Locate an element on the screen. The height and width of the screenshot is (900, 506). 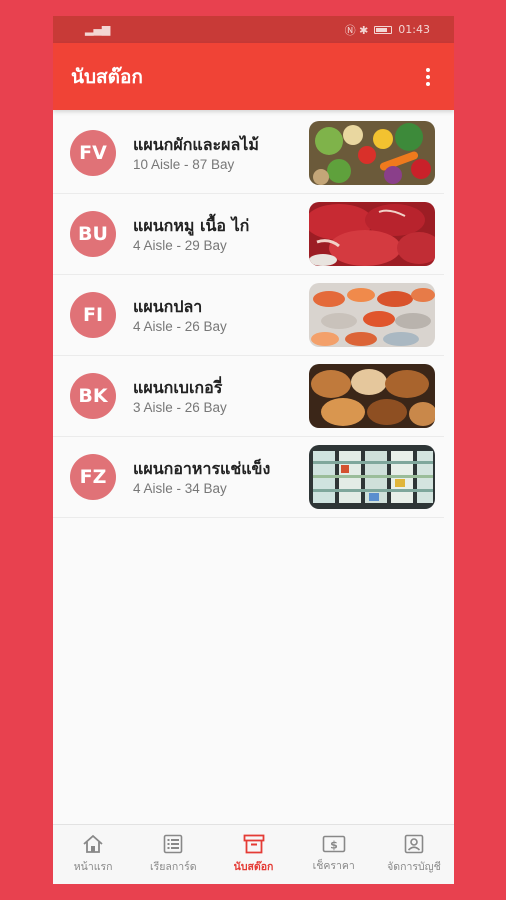
app-bar: นับสต๊อก is located at coordinates (253, 76).